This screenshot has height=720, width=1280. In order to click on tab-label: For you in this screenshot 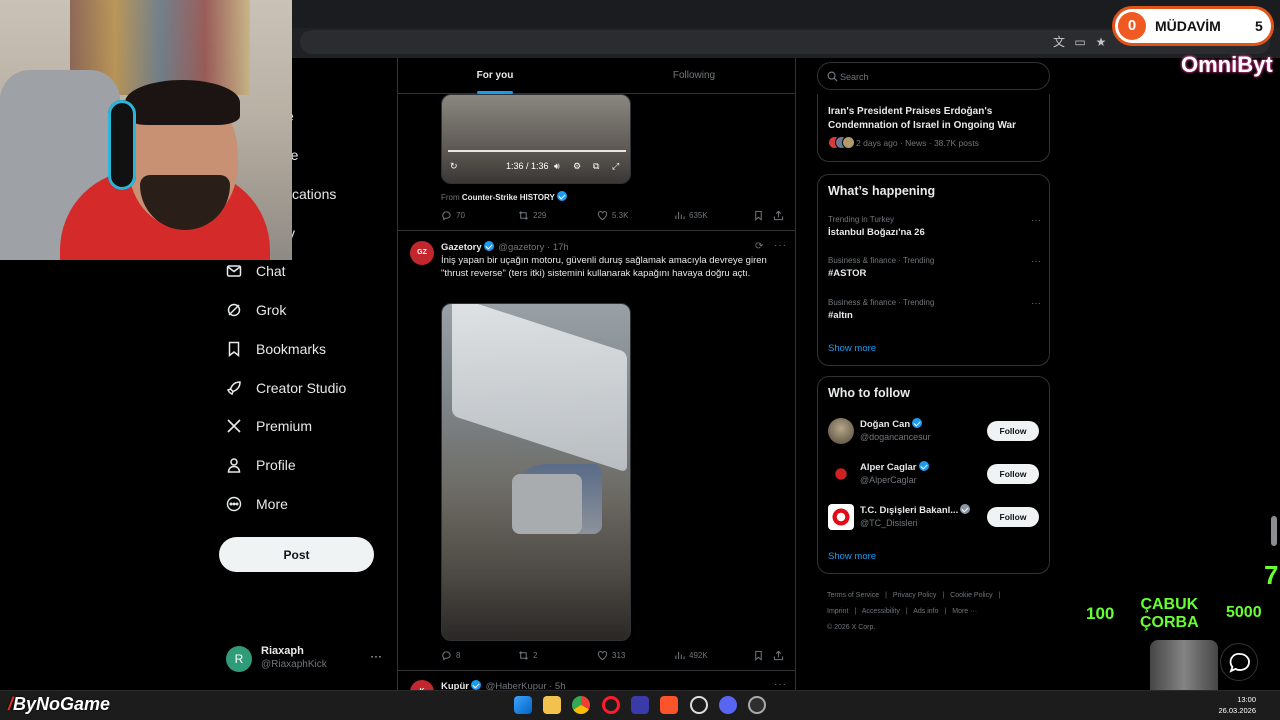, I will do `click(495, 75)`.